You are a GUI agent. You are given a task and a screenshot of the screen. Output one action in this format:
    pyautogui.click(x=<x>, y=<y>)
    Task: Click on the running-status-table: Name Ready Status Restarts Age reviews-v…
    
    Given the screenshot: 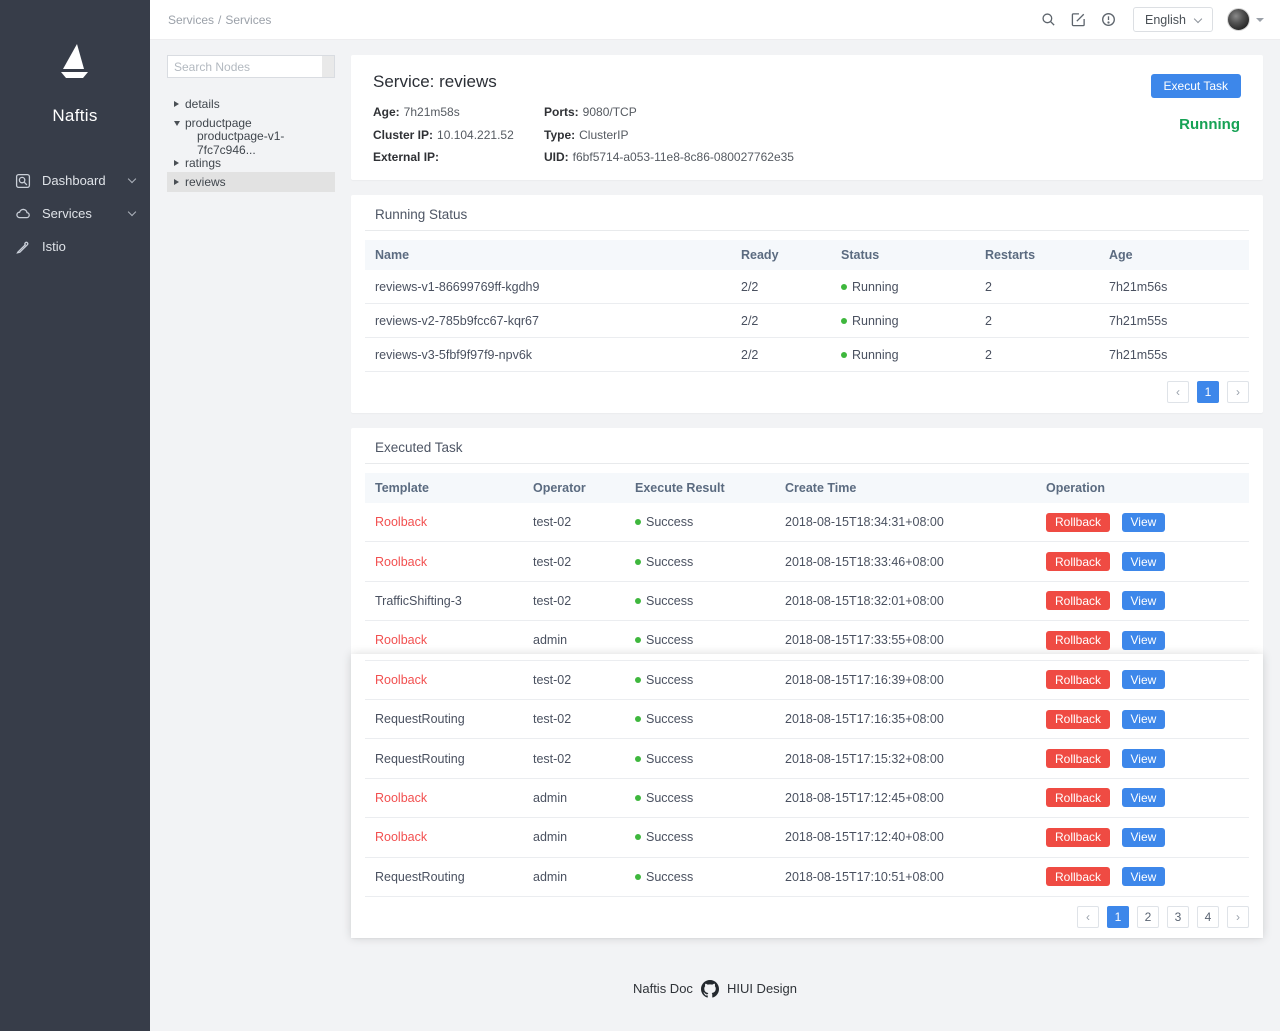 What is the action you would take?
    pyautogui.click(x=807, y=306)
    